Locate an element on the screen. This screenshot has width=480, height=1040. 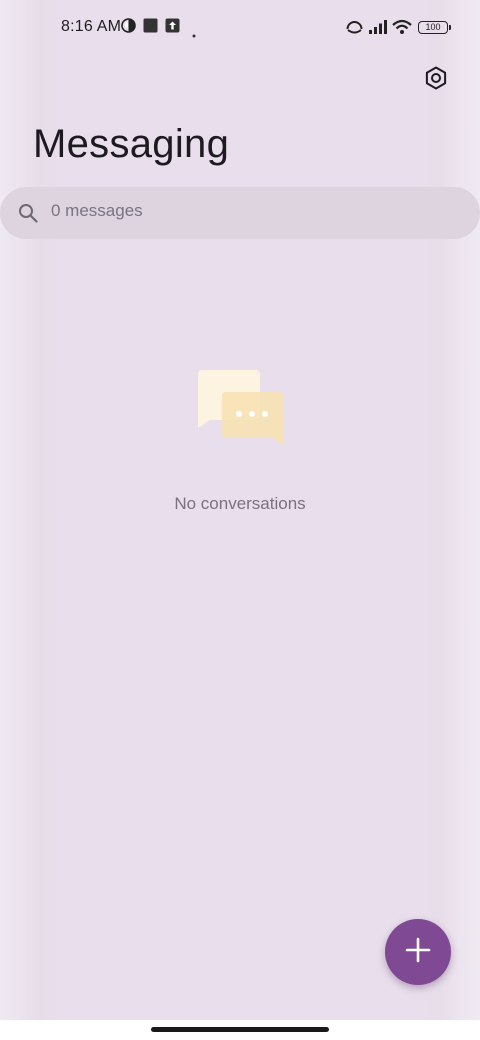
vpn-key-icon is located at coordinates (128, 28).